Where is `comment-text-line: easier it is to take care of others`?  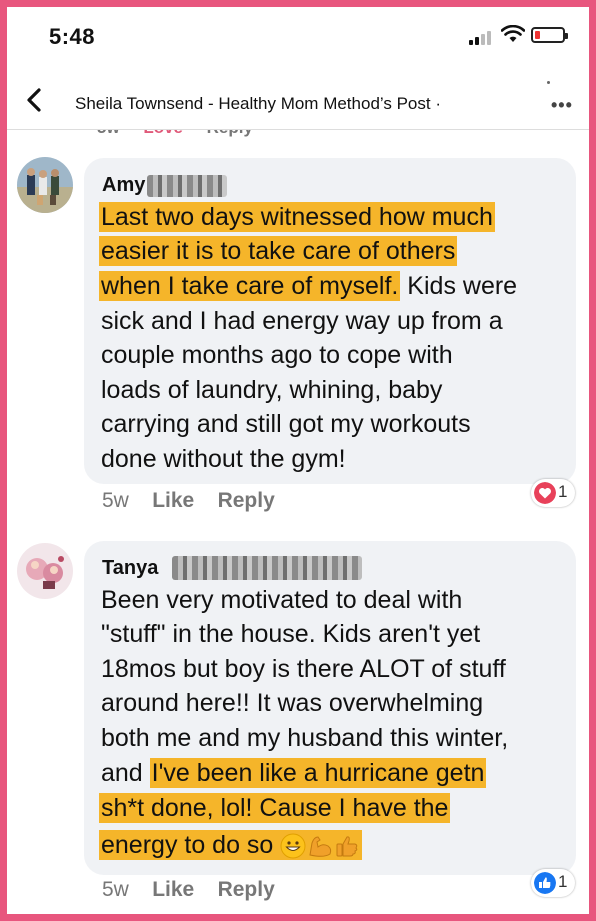
comment-text-line: easier it is to take care of others is located at coordinates (278, 251).